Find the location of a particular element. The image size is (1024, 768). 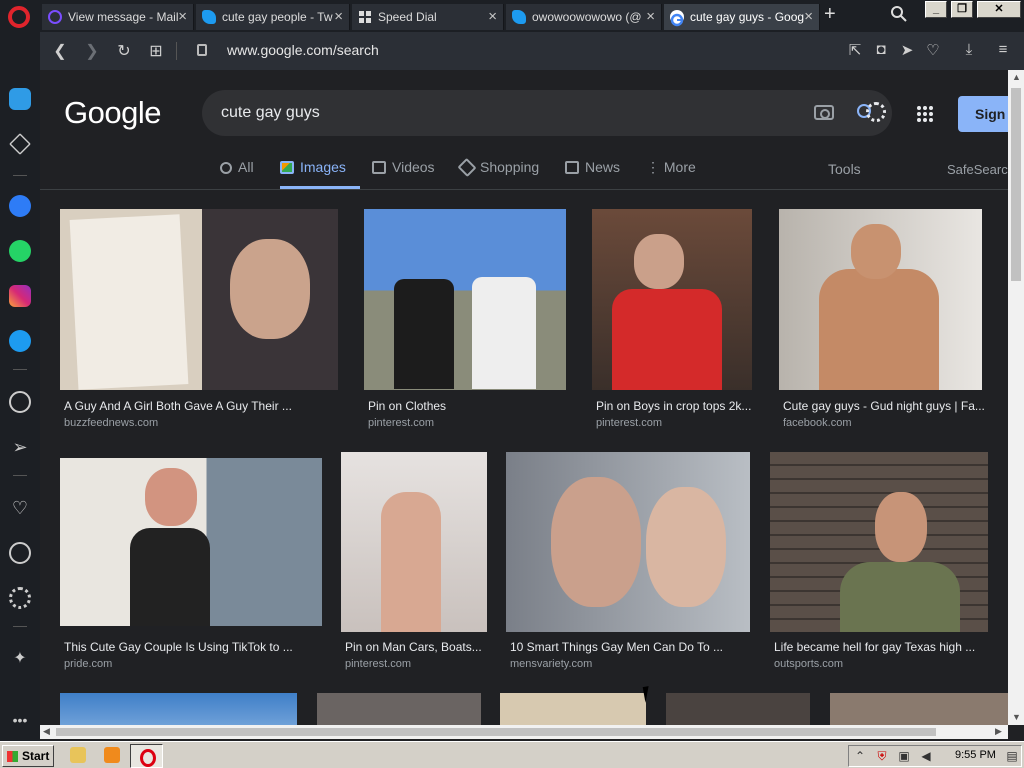

messenger-icon is located at coordinates (20, 206).